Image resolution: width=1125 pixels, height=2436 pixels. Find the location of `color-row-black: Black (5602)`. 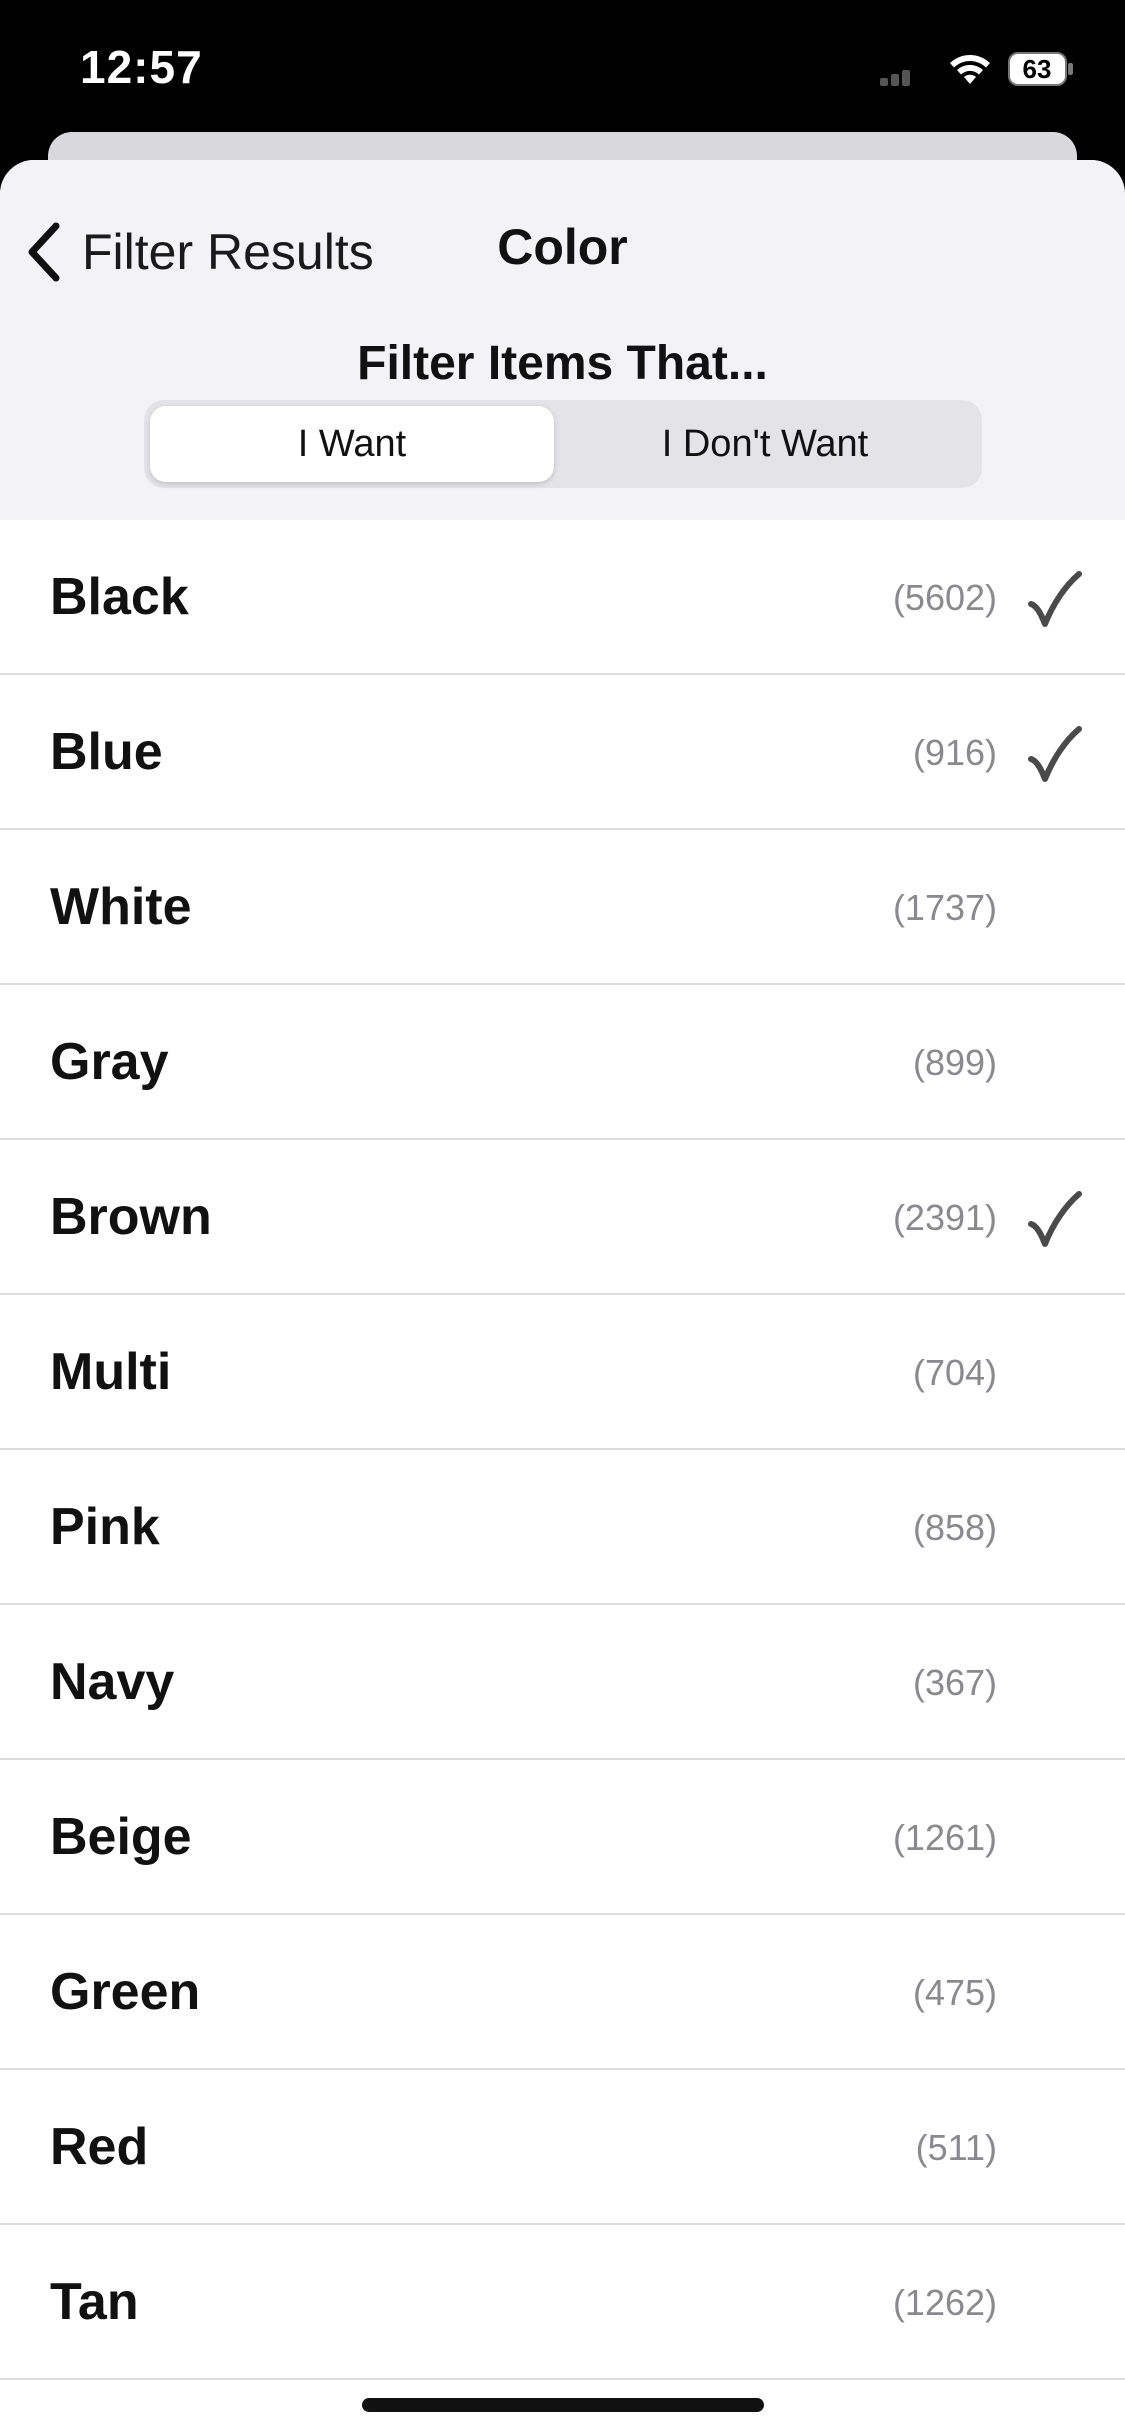

color-row-black: Black (5602) is located at coordinates (562, 597).